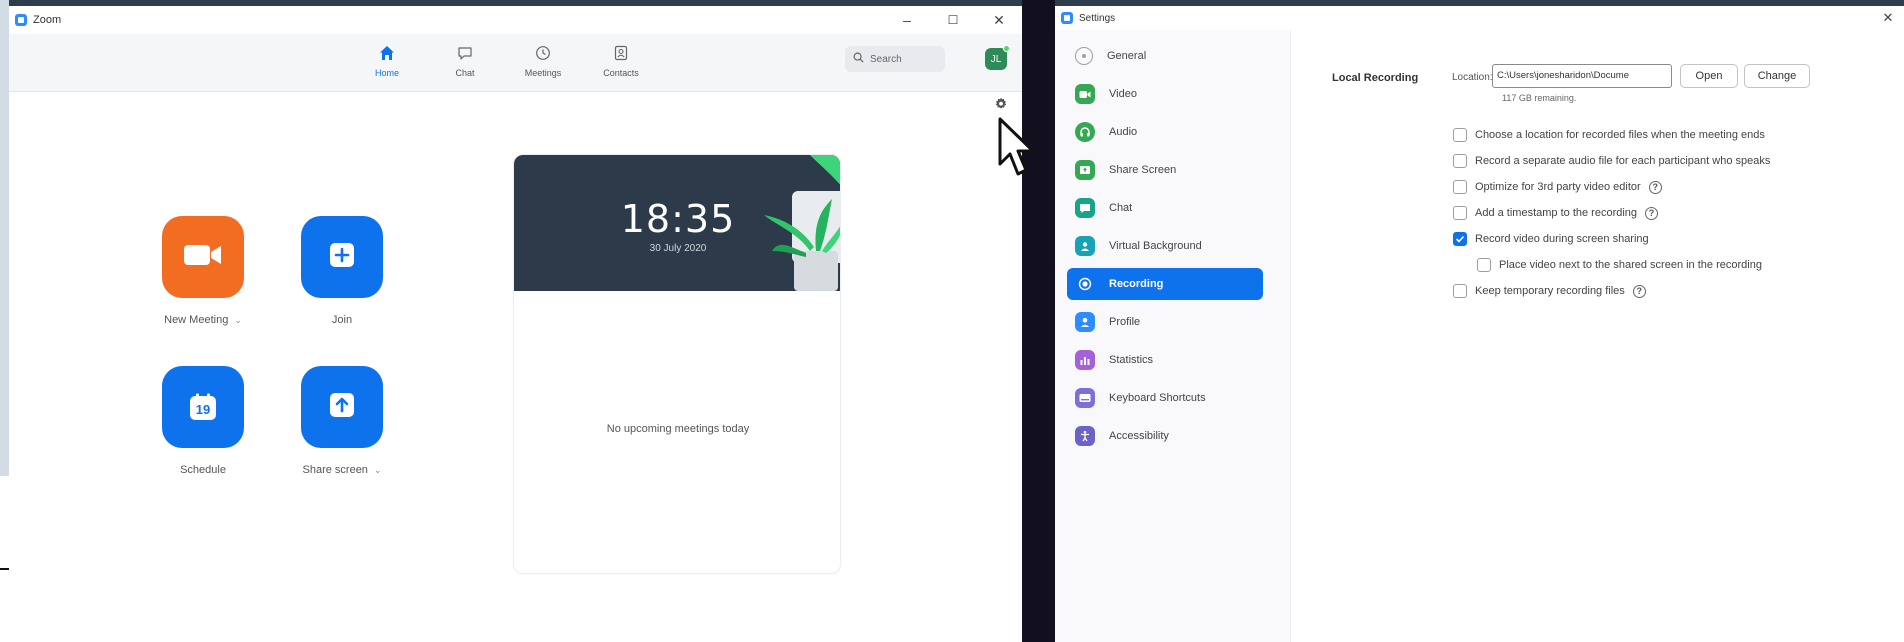 The width and height of the screenshot is (1904, 642). I want to click on close-button: ✕, so click(999, 20).